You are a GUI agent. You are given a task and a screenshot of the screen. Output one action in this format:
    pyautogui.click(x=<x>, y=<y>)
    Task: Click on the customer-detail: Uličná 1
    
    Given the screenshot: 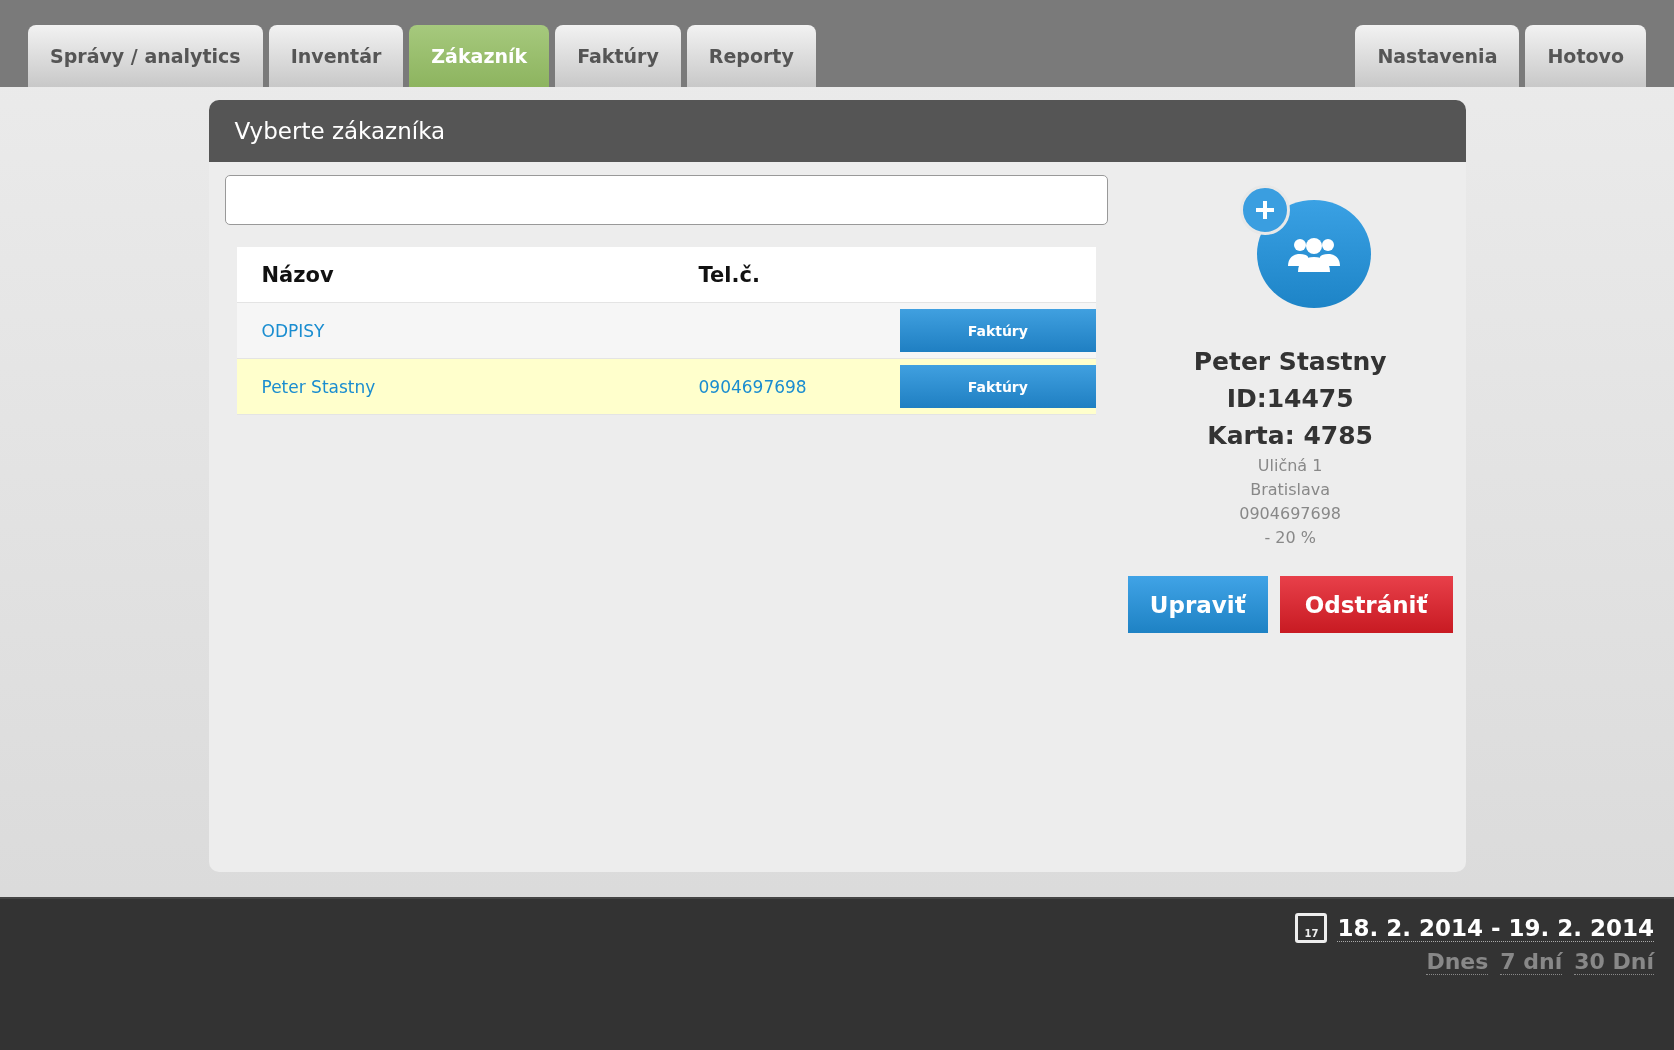 What is the action you would take?
    pyautogui.click(x=1290, y=466)
    